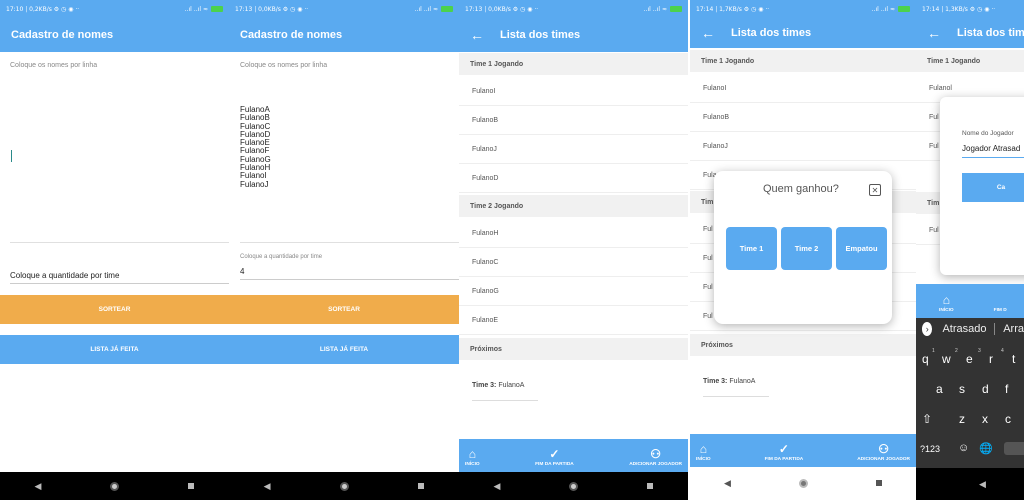 This screenshot has width=1024, height=500. Describe the element at coordinates (963, 448) in the screenshot. I see `emoji-key: ☺` at that location.